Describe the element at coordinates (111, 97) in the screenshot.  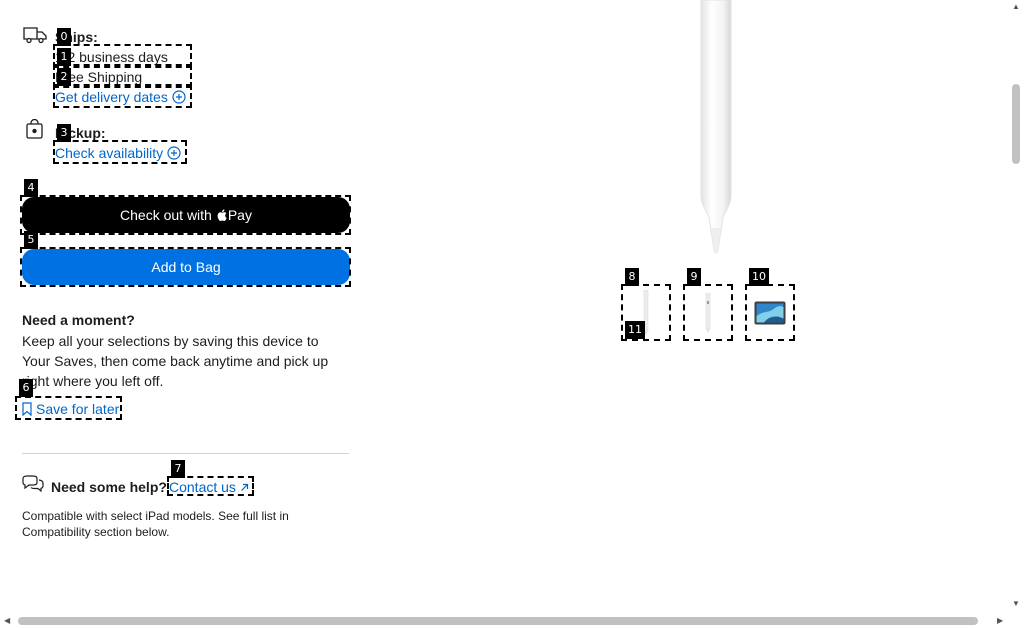
I see `get-delivery-dates-label: Get delivery dates` at that location.